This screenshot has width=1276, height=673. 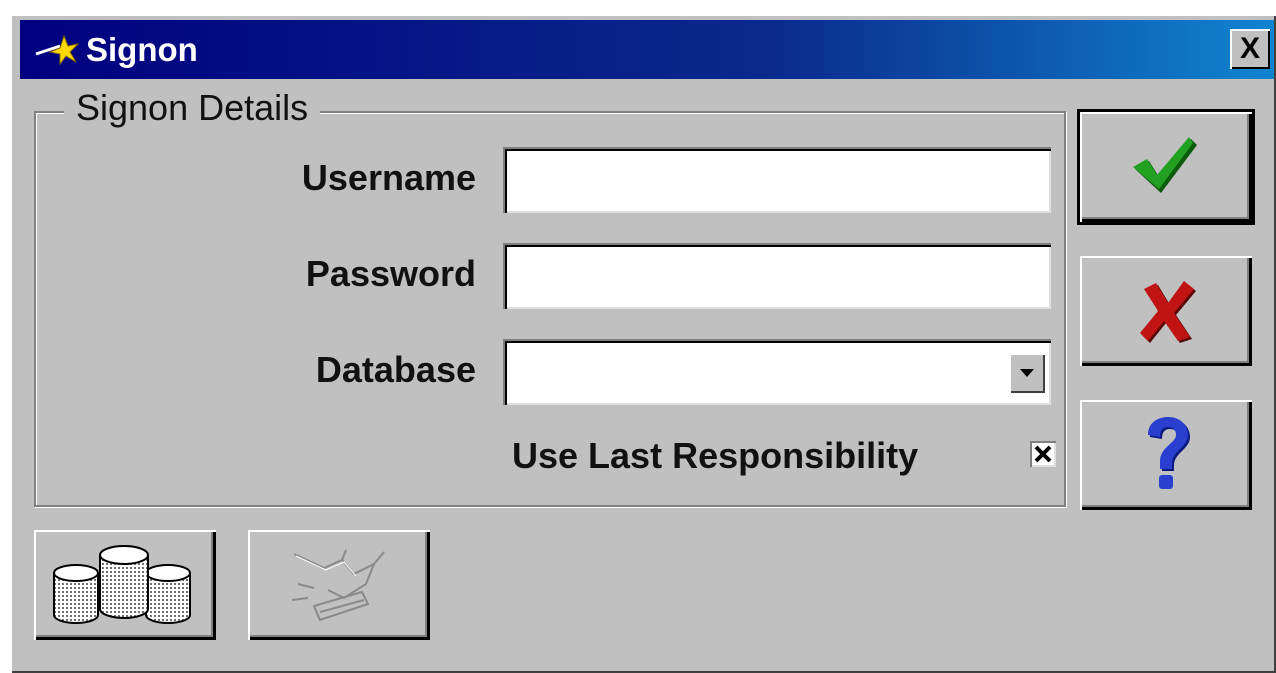 I want to click on check-icon, so click(x=1165, y=165).